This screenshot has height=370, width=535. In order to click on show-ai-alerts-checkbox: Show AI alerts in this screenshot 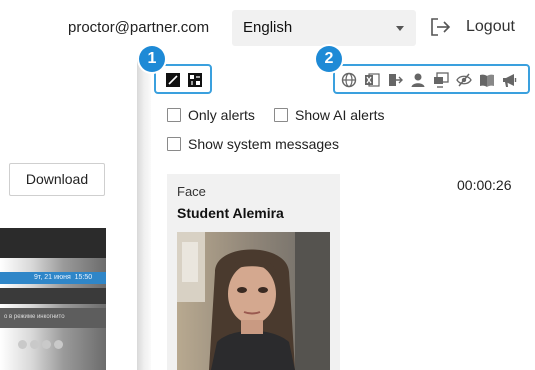, I will do `click(329, 115)`.